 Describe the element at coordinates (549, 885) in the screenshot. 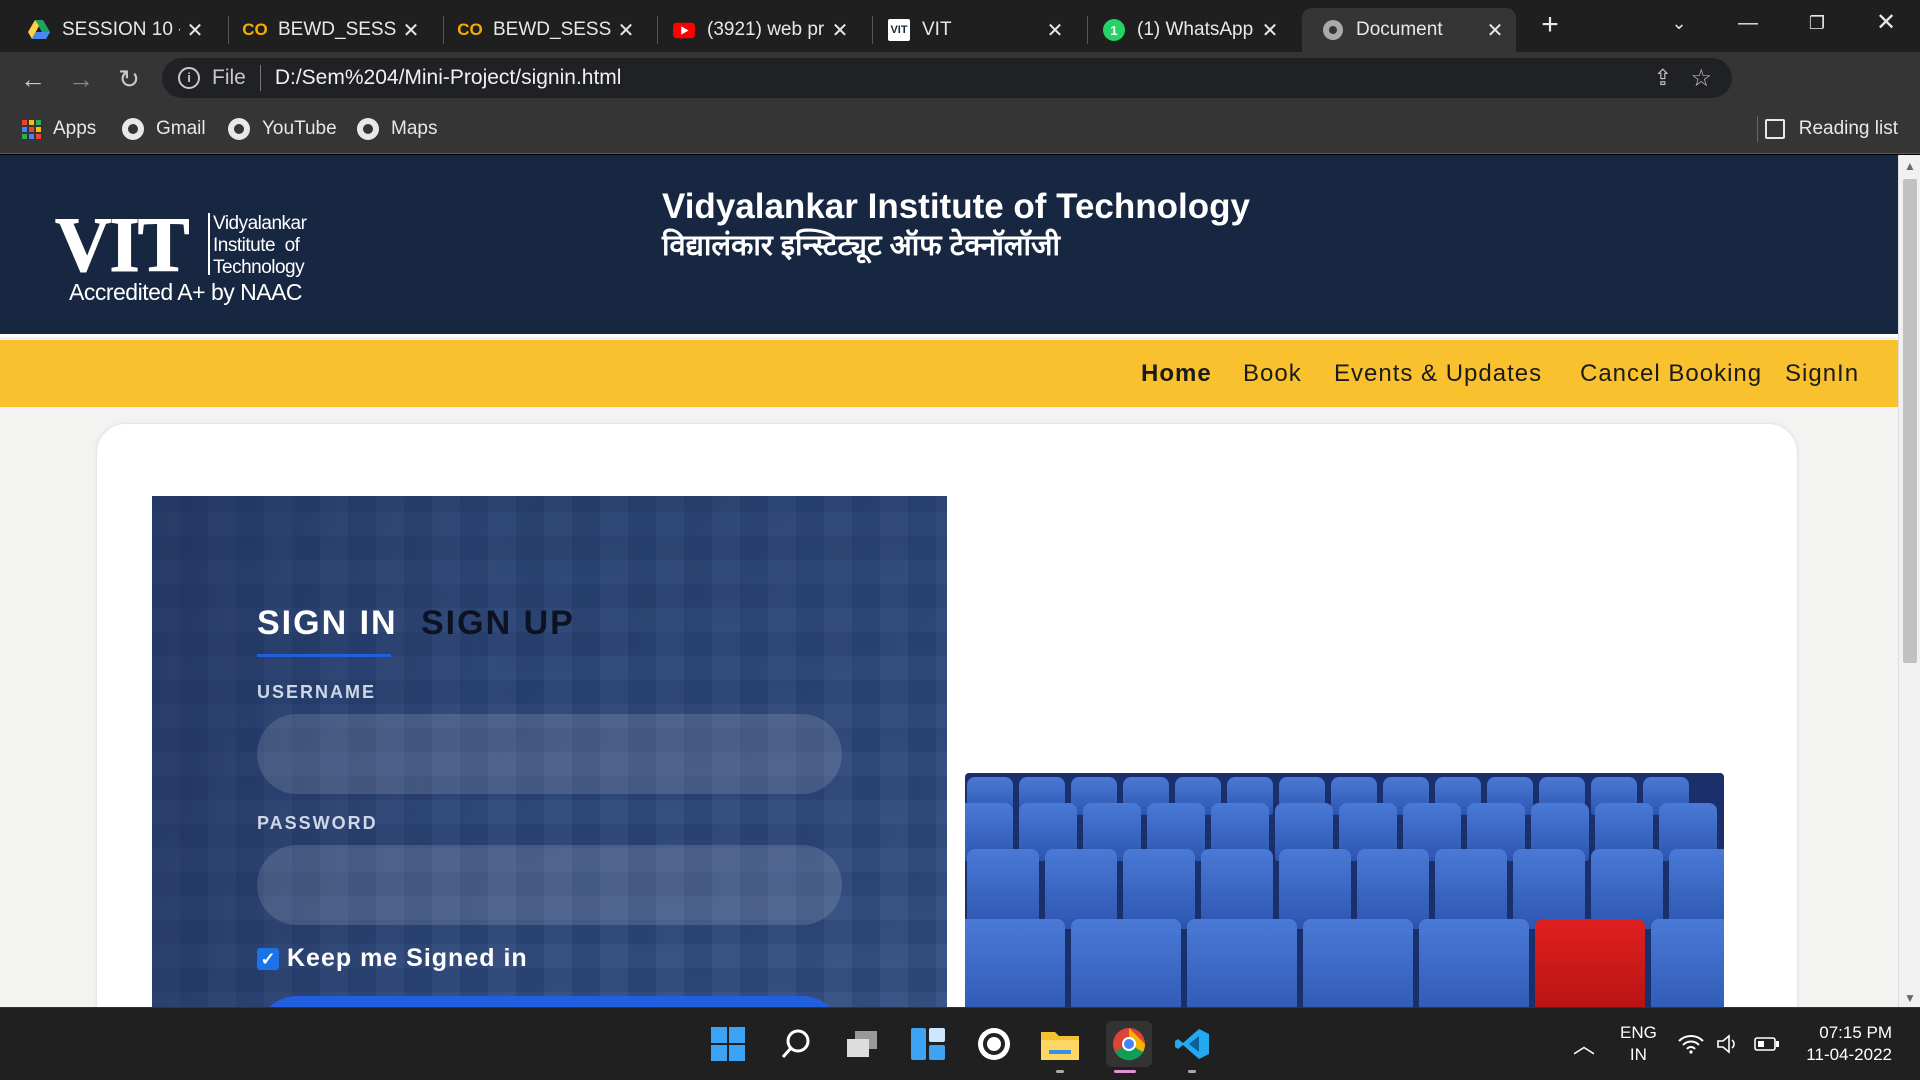

I see `password-input` at that location.